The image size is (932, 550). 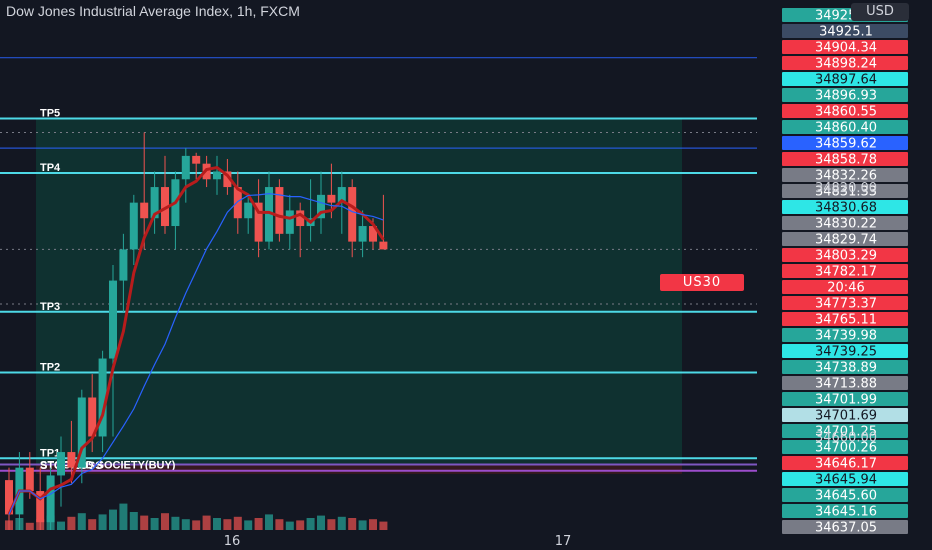 What do you see at coordinates (50, 113) in the screenshot?
I see `level-label: TP5` at bounding box center [50, 113].